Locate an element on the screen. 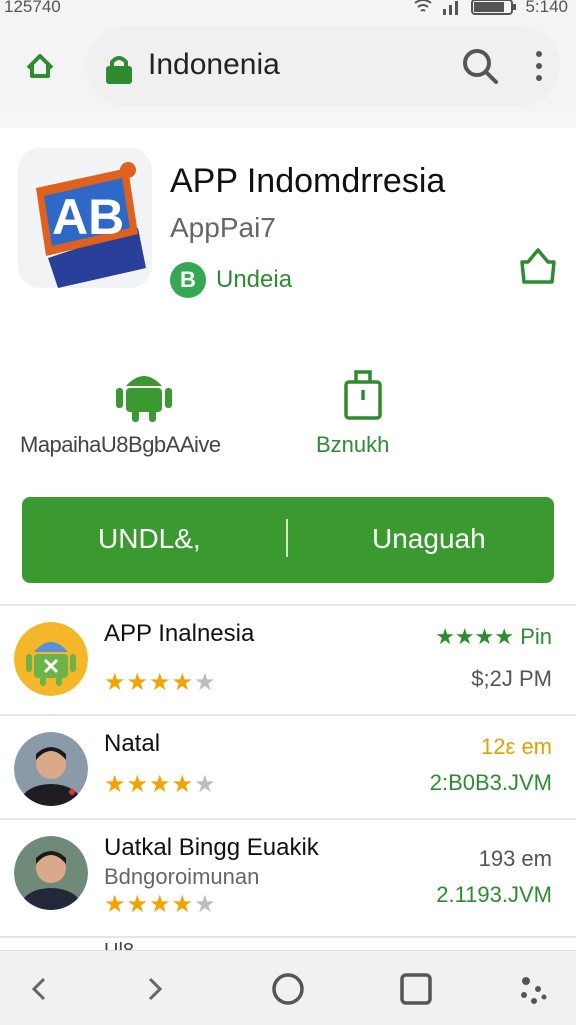 The image size is (576, 1025). wifi-icon is located at coordinates (423, 6).